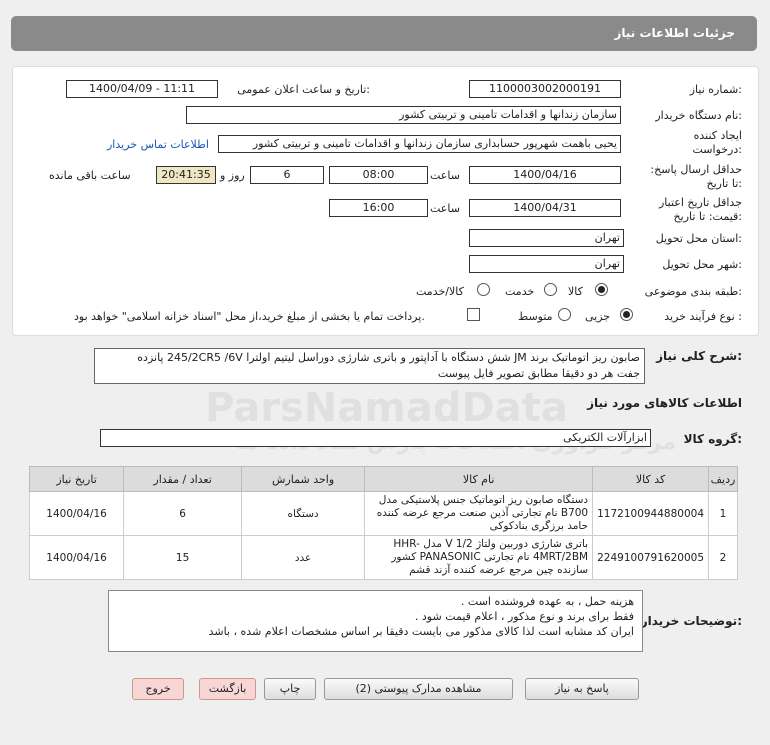 The width and height of the screenshot is (770, 745). Describe the element at coordinates (142, 89) in the screenshot. I see `announce-field: 1400/04/09 - 11:11` at that location.